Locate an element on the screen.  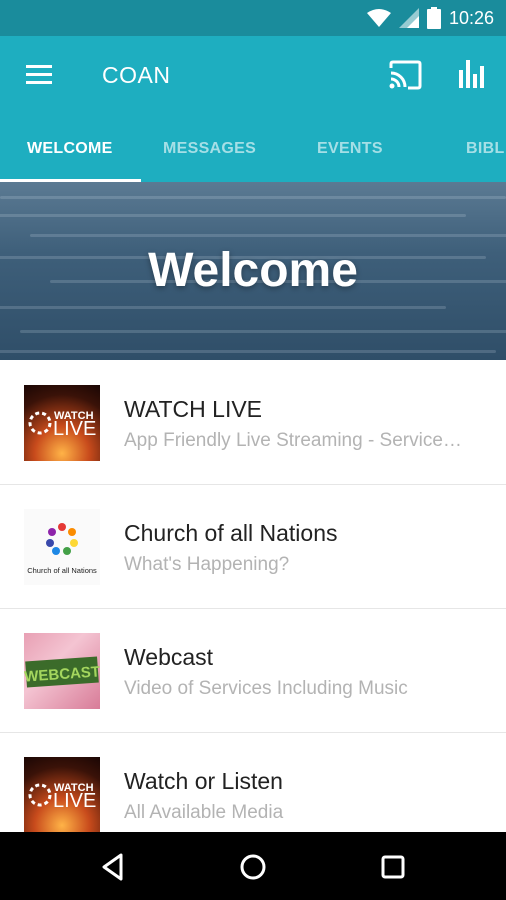
battery-icon is located at coordinates (433, 18).